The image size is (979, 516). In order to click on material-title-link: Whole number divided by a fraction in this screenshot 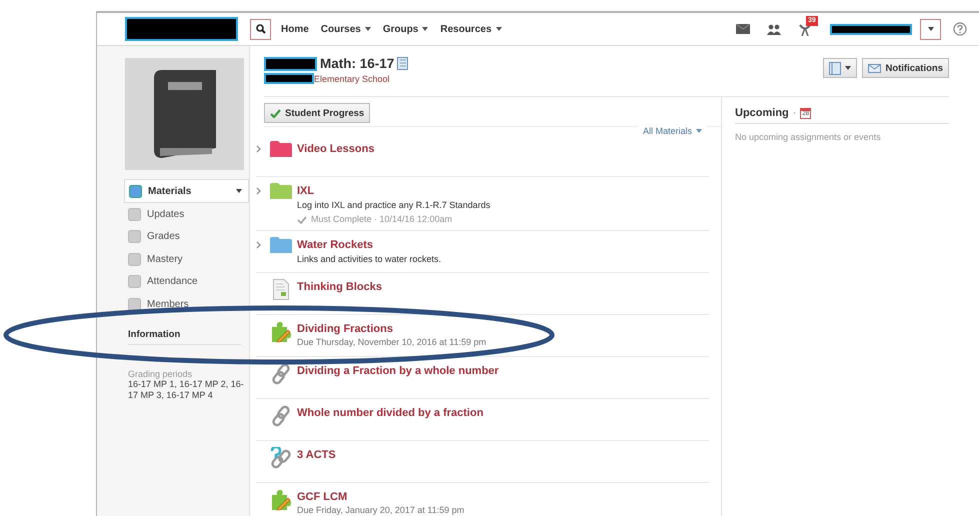, I will do `click(390, 413)`.